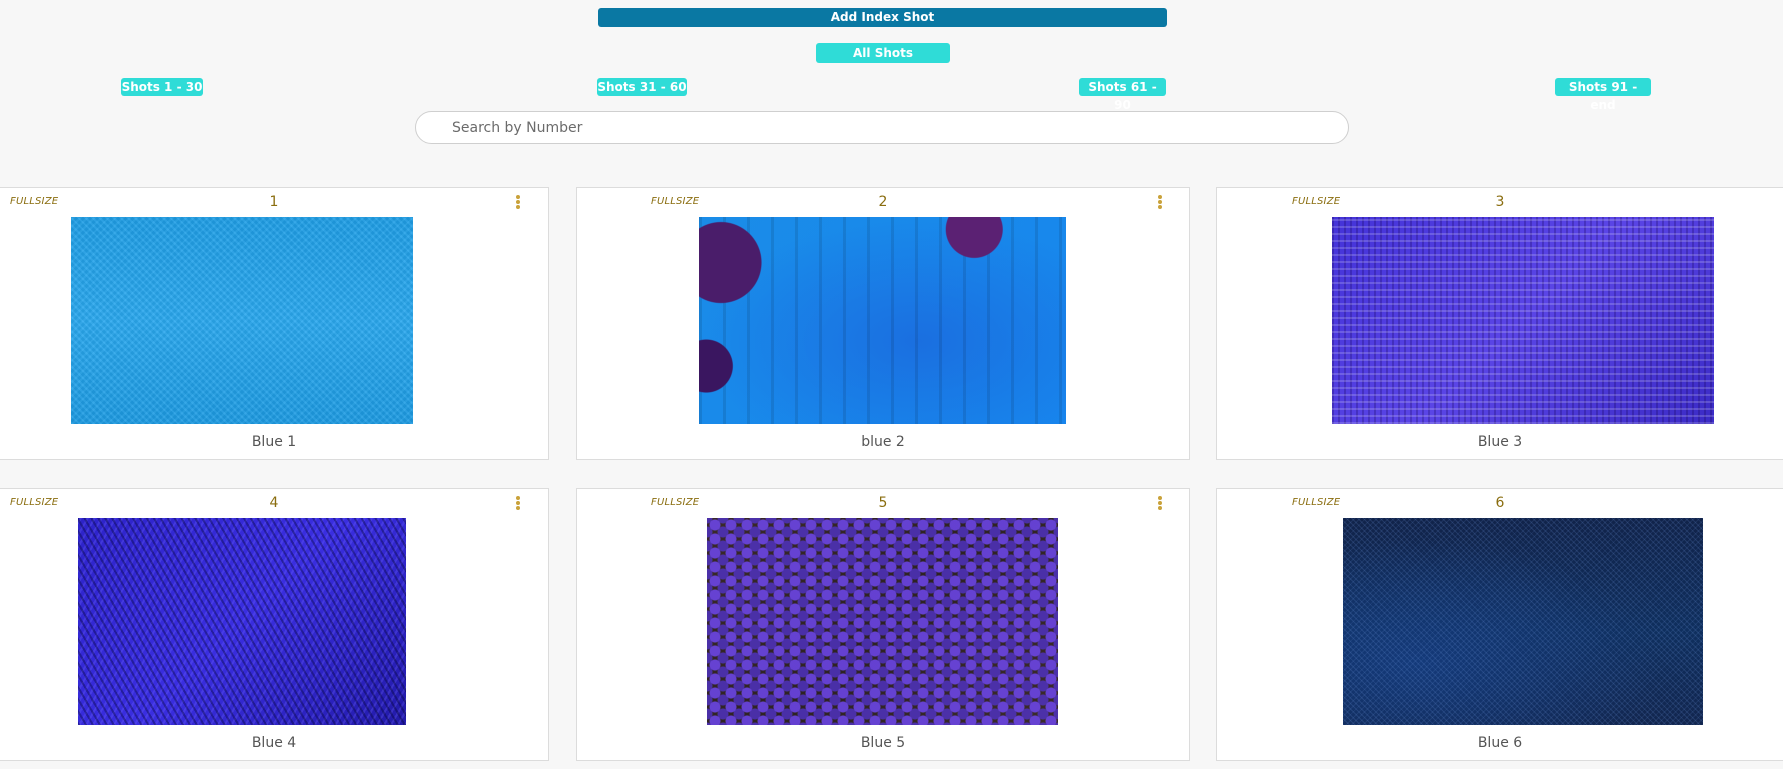 The height and width of the screenshot is (769, 1783). I want to click on shot-number: 2, so click(883, 202).